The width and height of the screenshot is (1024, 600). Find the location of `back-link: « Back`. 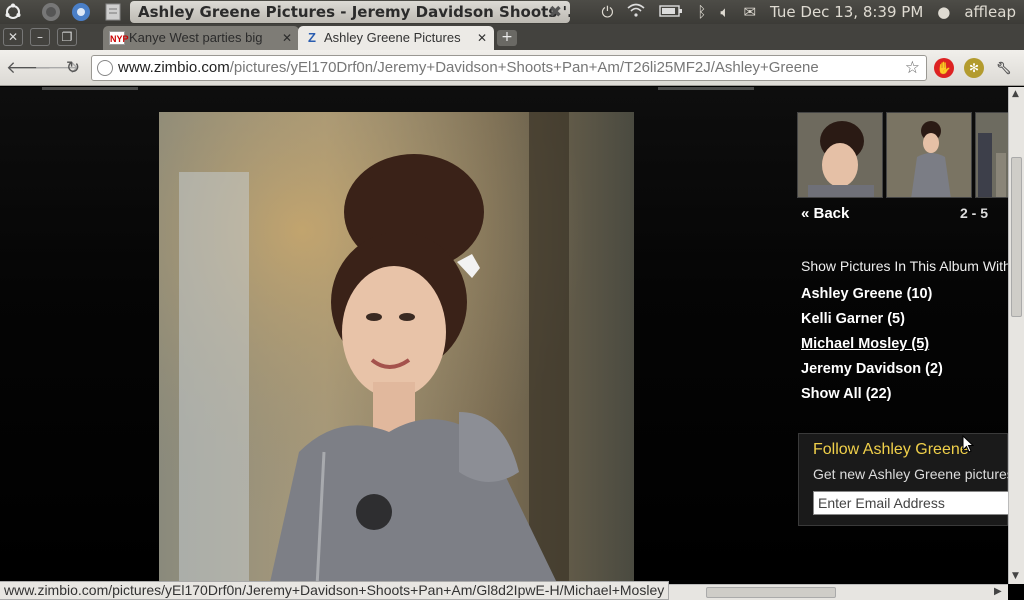

back-link: « Back is located at coordinates (825, 213).